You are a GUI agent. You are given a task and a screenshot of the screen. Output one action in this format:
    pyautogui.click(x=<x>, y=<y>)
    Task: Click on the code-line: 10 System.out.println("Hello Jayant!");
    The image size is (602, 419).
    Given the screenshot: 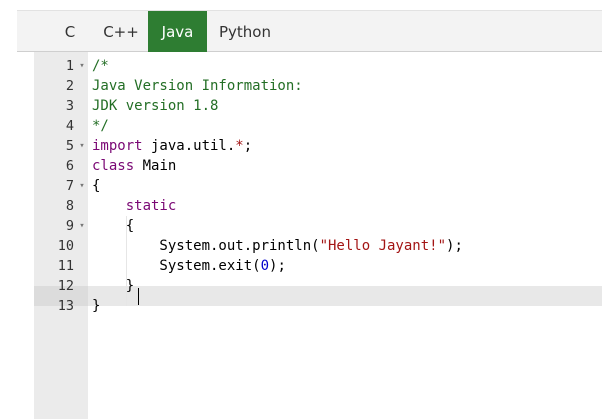 What is the action you would take?
    pyautogui.click(x=248, y=246)
    